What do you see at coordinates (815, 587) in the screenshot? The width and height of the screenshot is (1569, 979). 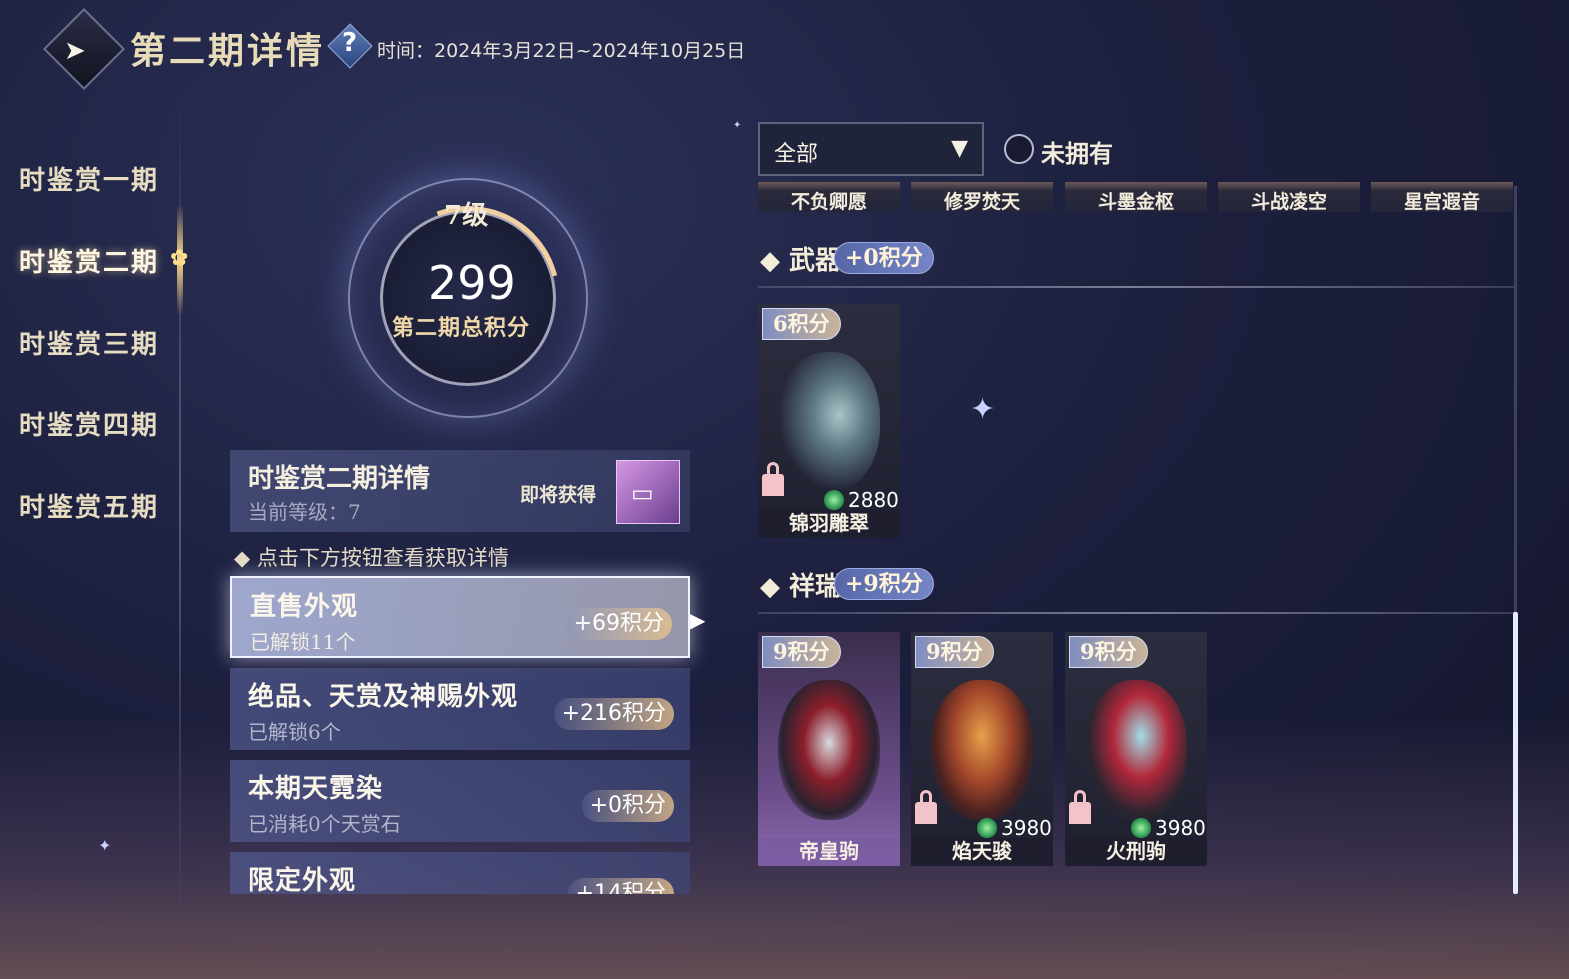 I see `section-title-text: 祥瑞` at bounding box center [815, 587].